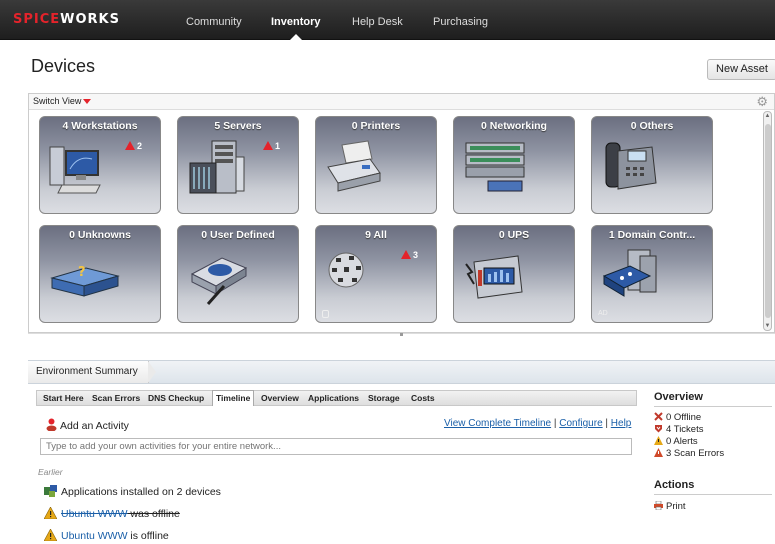  I want to click on all-devices-icon, so click(346, 270).